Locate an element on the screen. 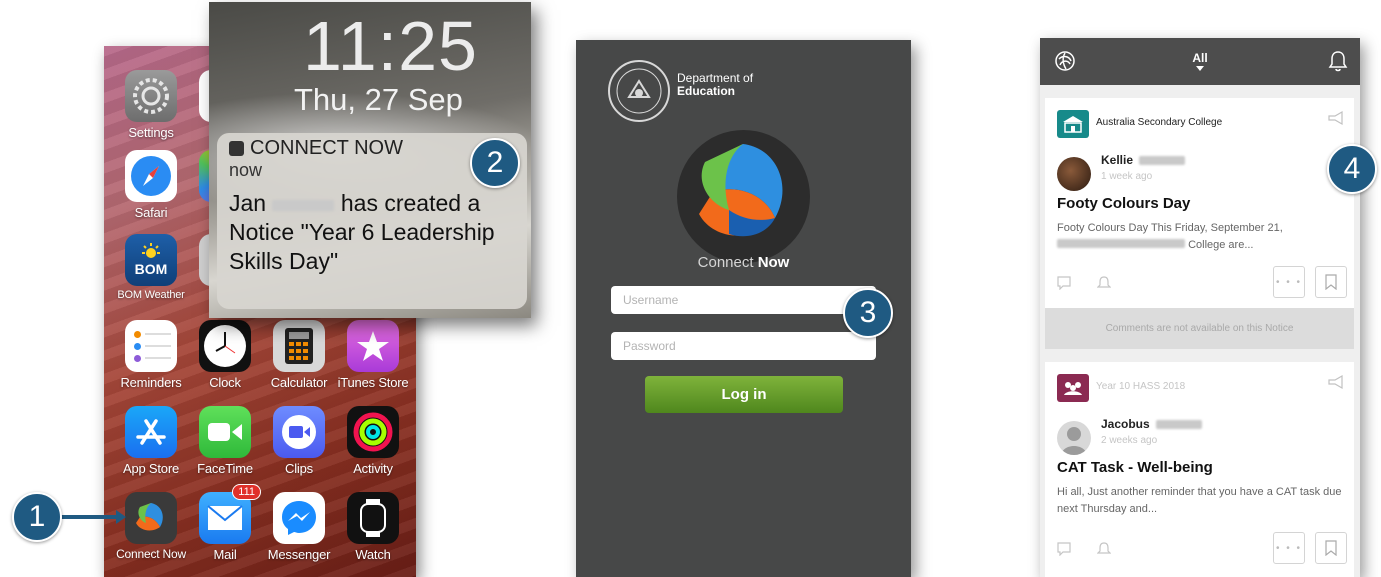 This screenshot has height=577, width=1381. notice-actions: • • • is located at coordinates (1202, 283).